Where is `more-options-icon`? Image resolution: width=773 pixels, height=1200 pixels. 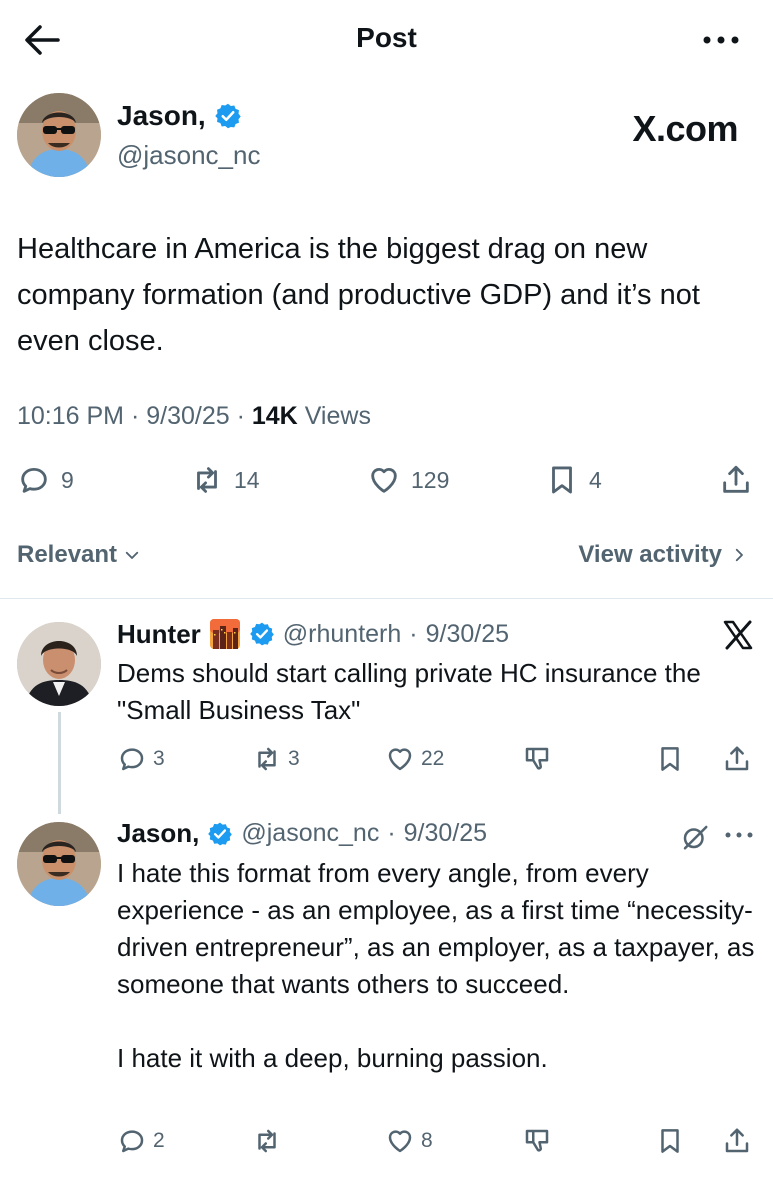
more-options-icon is located at coordinates (721, 40).